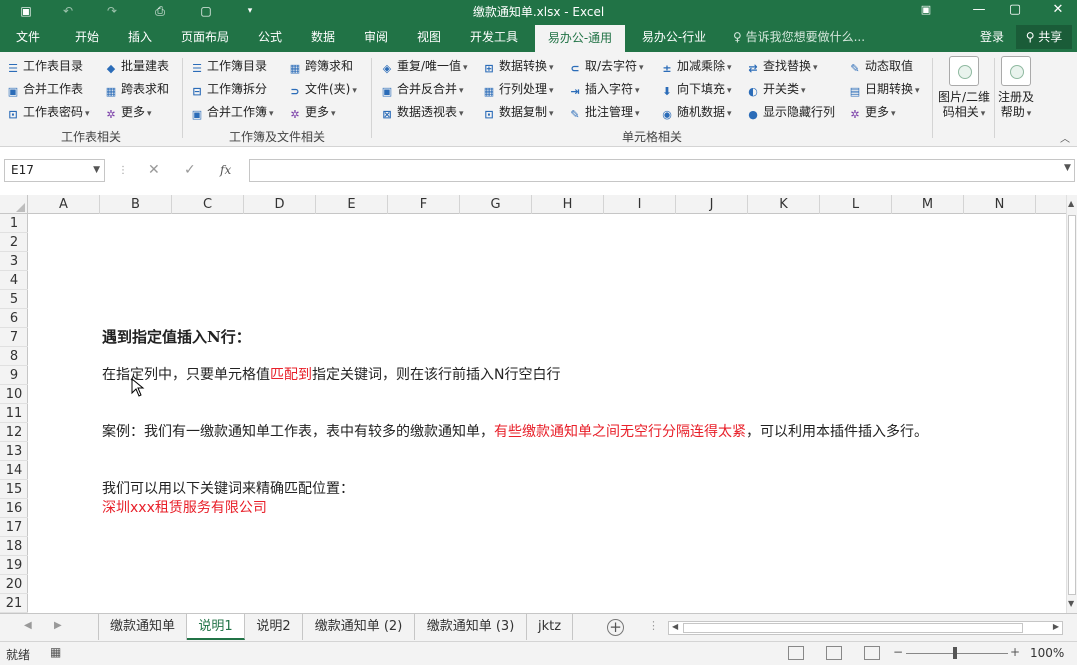 Image resolution: width=1077 pixels, height=665 pixels. I want to click on sheet-list-button: ☰ 工作表目录, so click(44, 66).